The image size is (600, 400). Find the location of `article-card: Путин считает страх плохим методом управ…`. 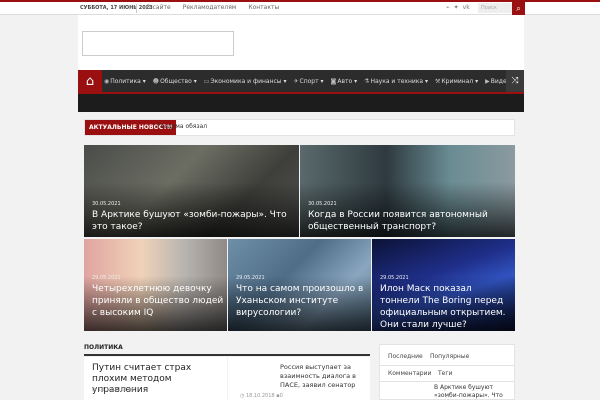

article-card: Путин считает страх плохим методом управ… is located at coordinates (155, 378).